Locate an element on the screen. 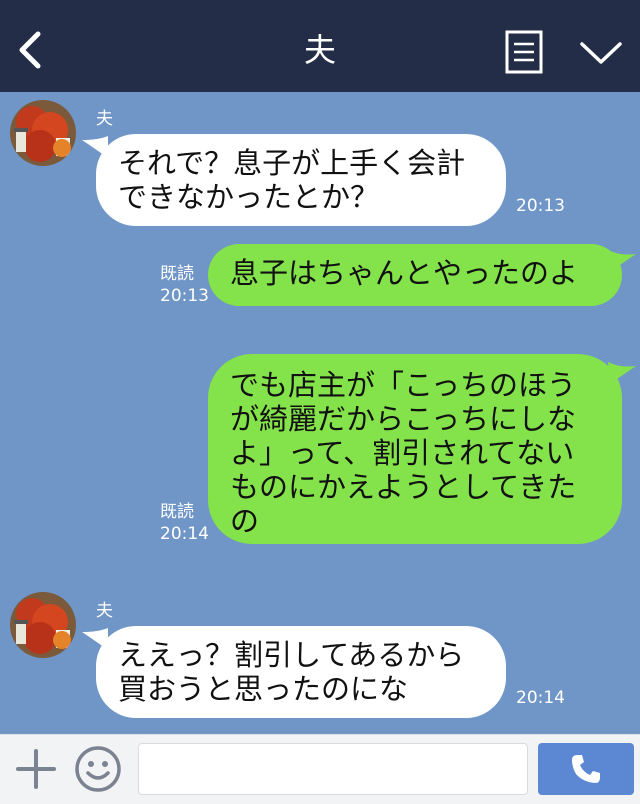 This screenshot has height=804, width=640. chat-header: 夫 is located at coordinates (320, 46).